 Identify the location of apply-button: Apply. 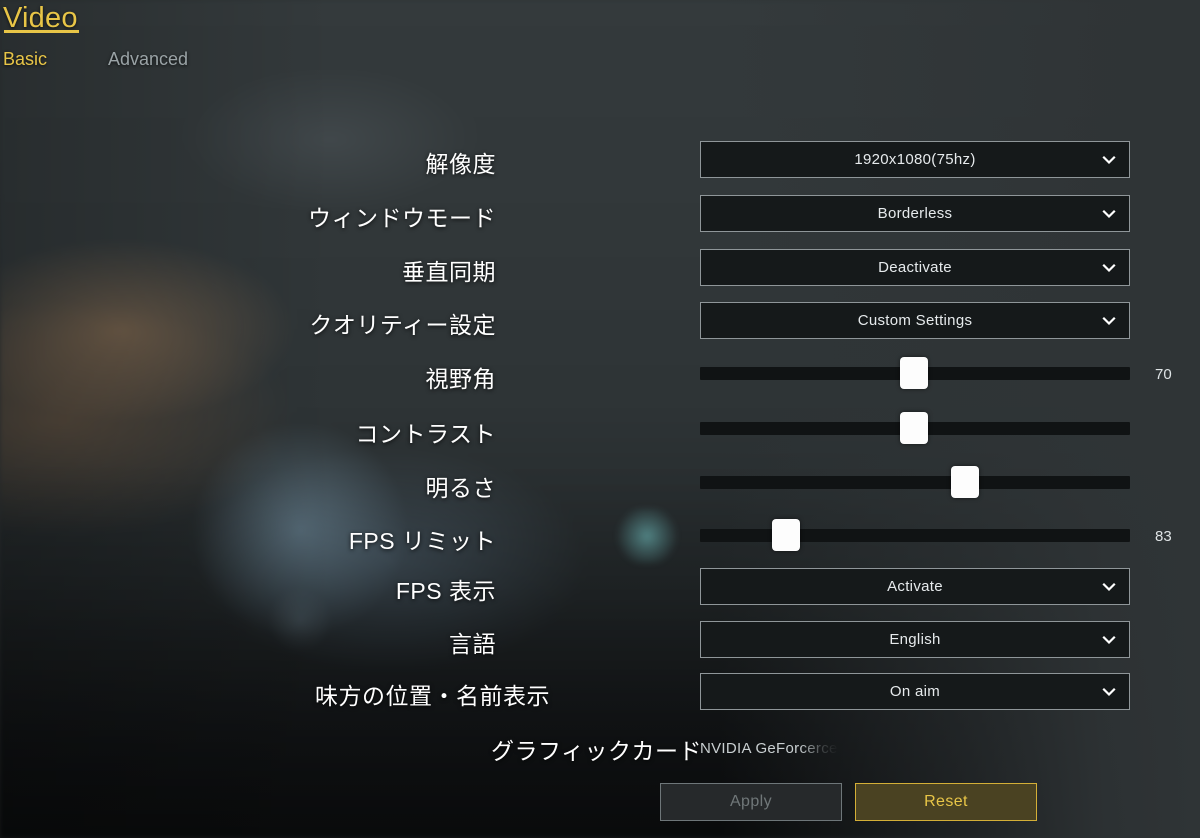
(751, 802).